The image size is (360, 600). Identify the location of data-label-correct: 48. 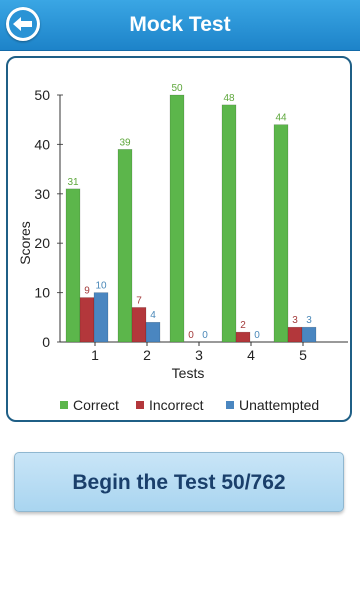
(229, 98).